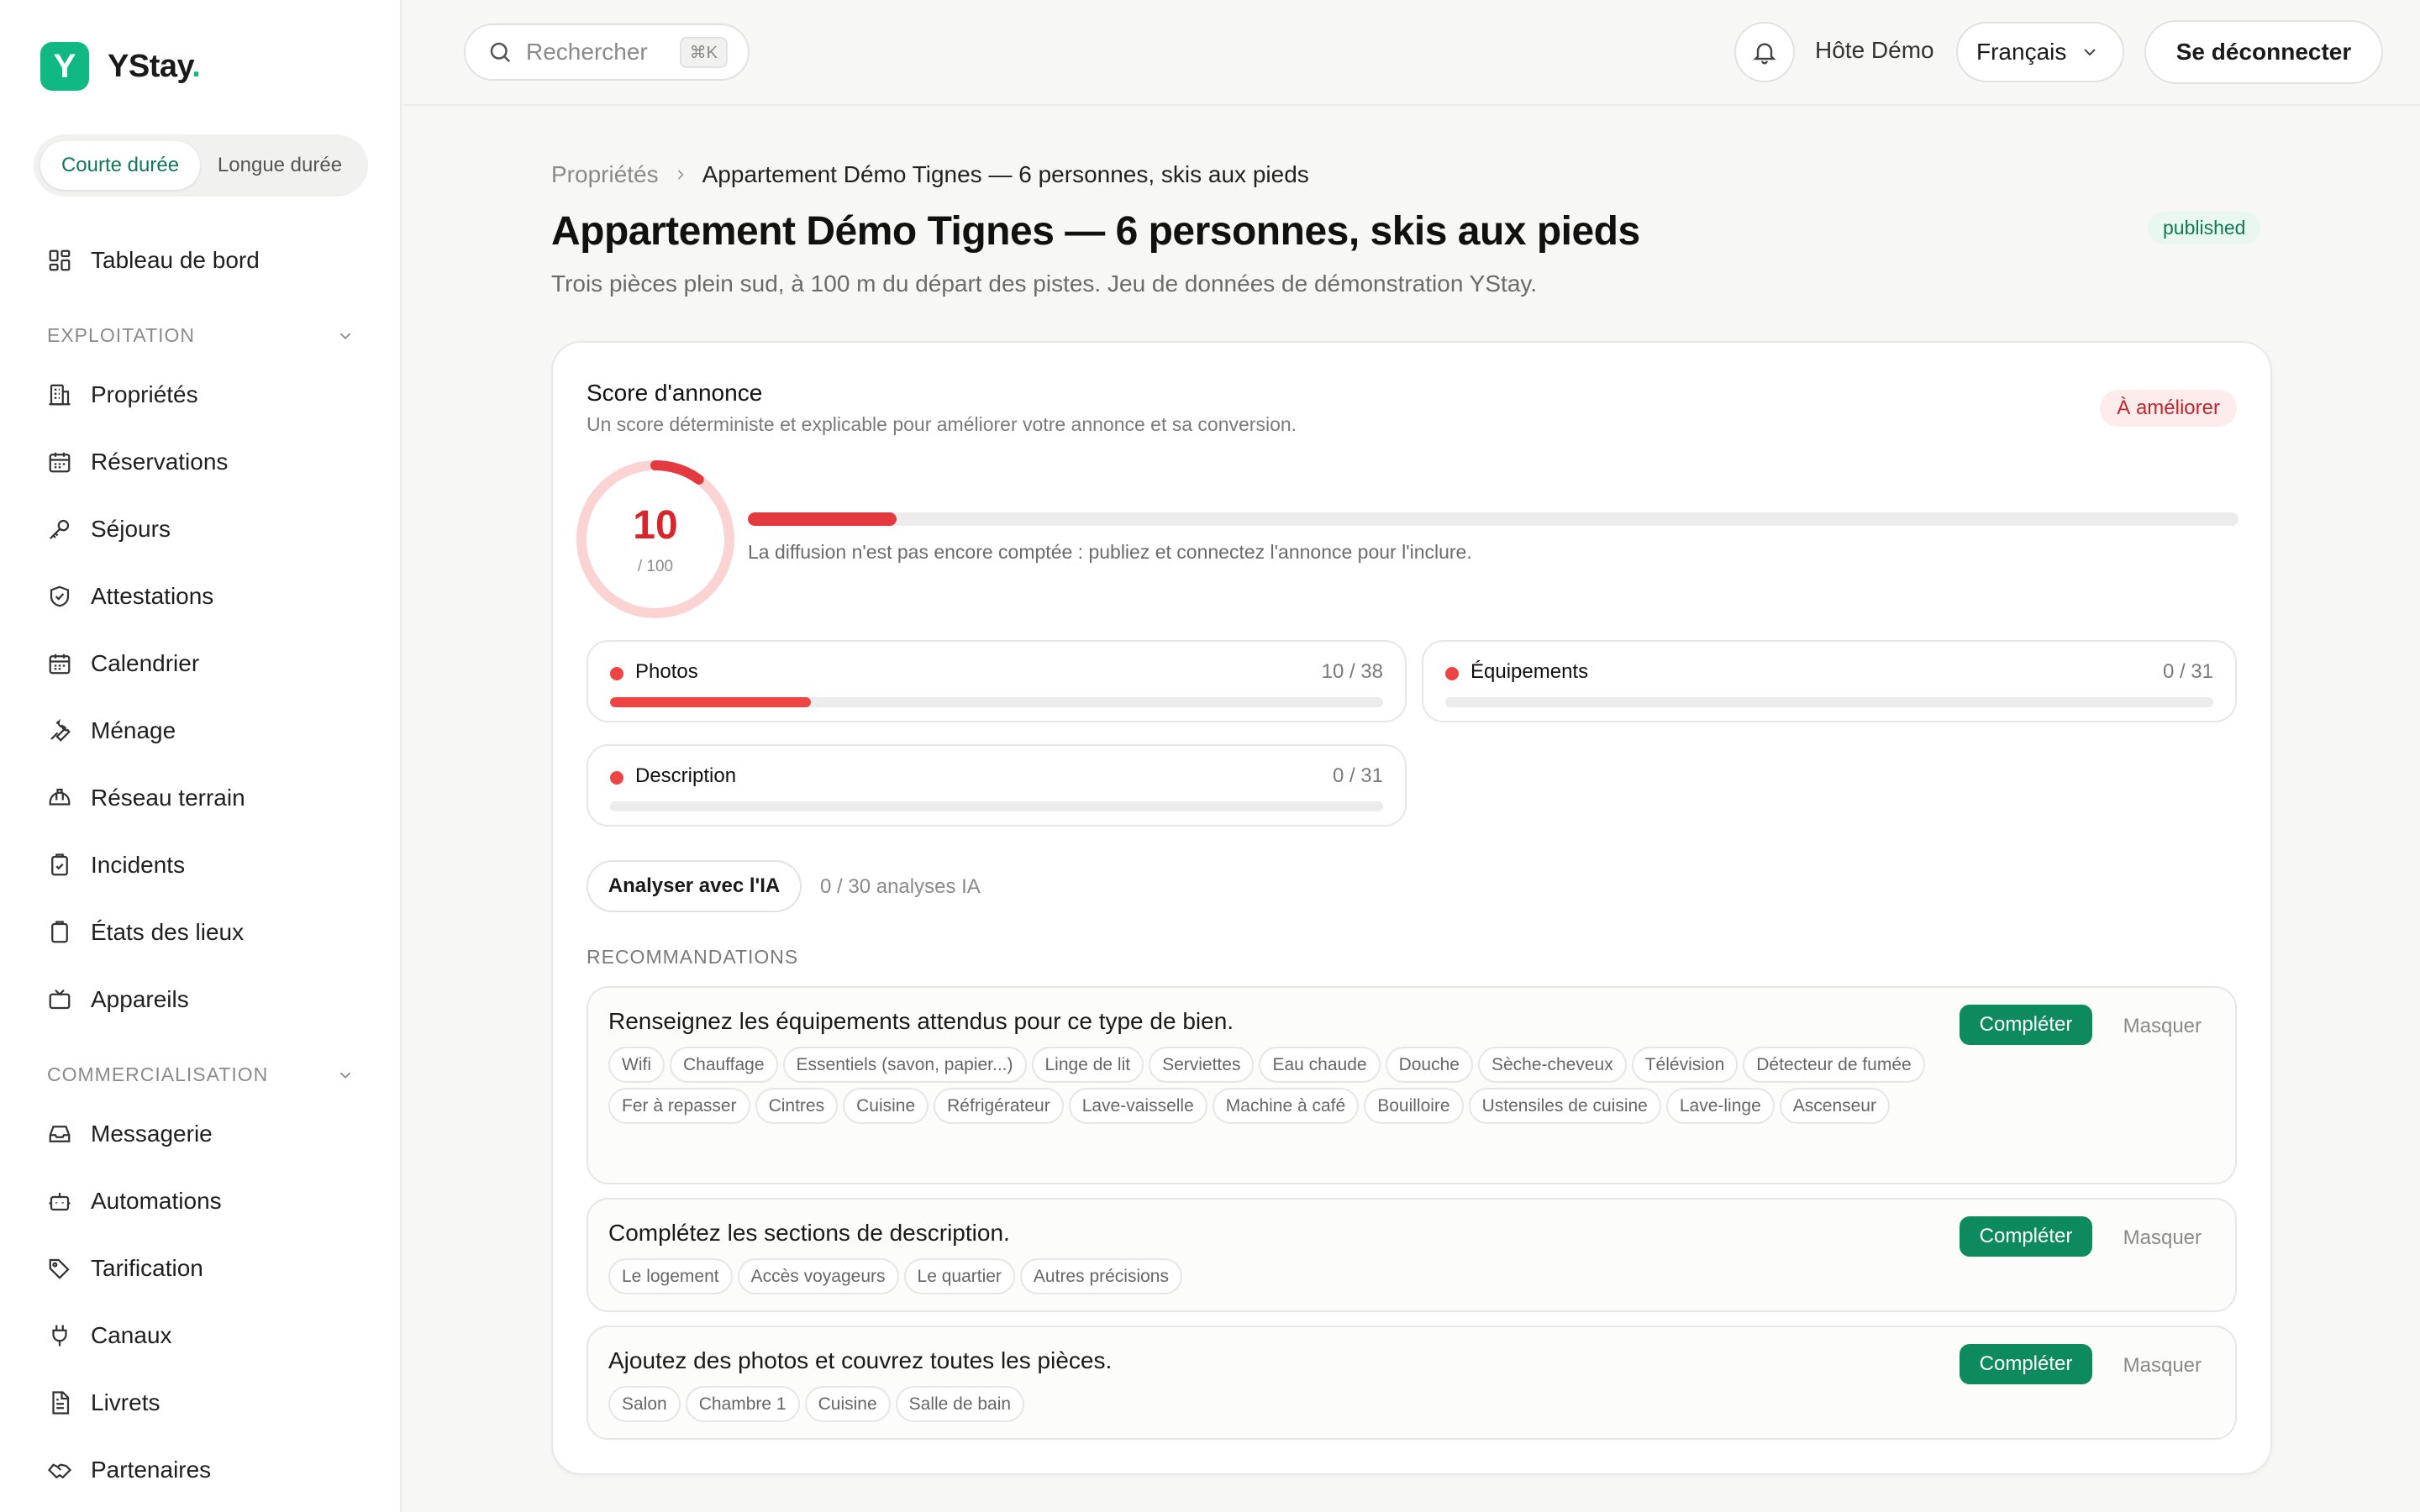 The image size is (2420, 1512). I want to click on notifications-button, so click(1764, 52).